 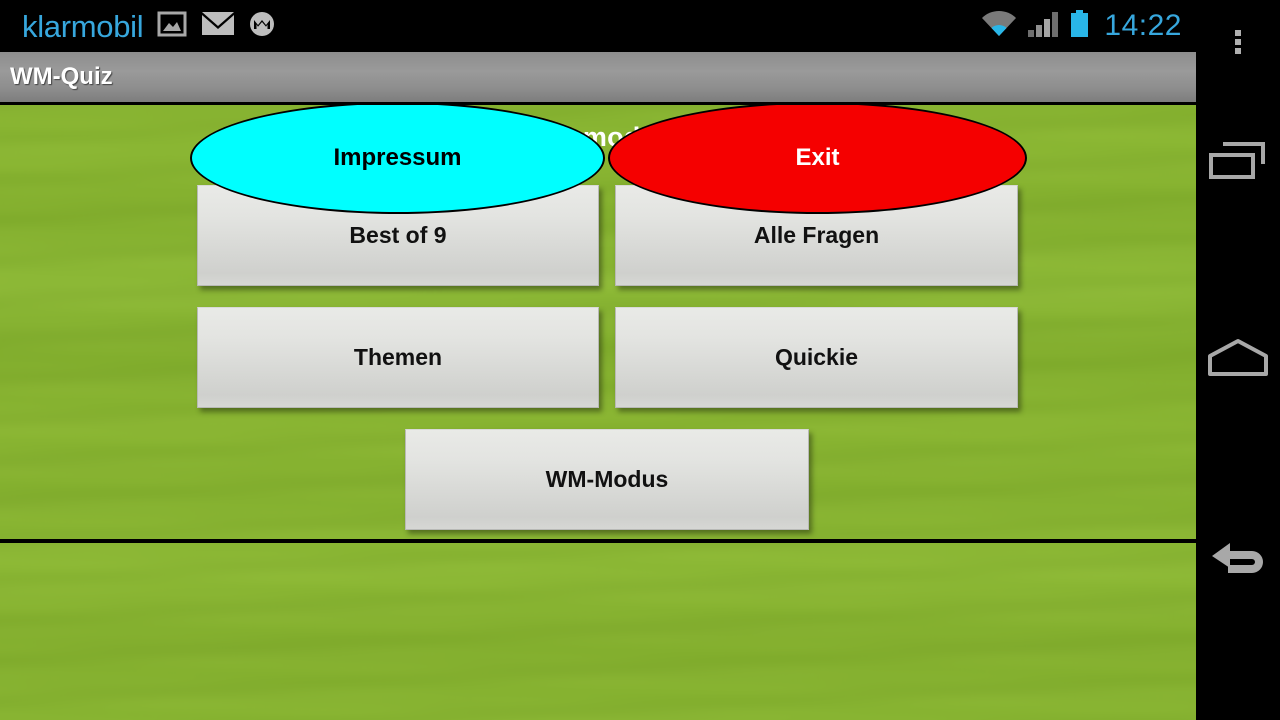 I want to click on impressum-button: Impressum, so click(x=397, y=158).